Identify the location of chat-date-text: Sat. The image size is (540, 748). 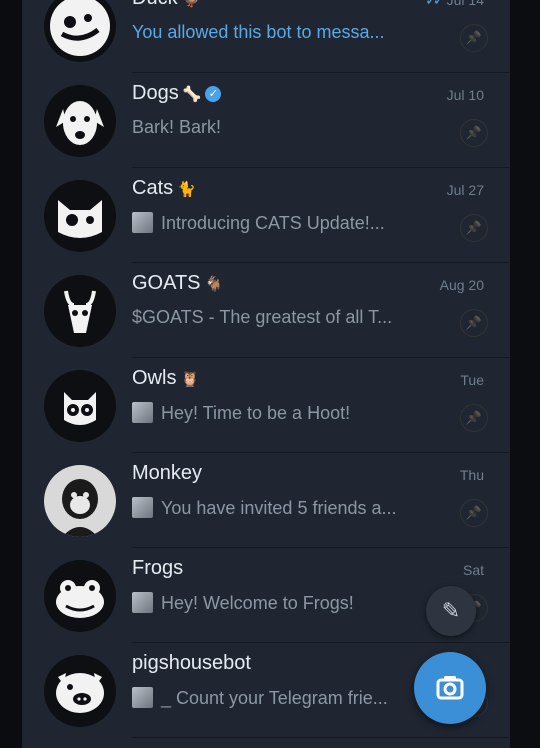
(473, 570).